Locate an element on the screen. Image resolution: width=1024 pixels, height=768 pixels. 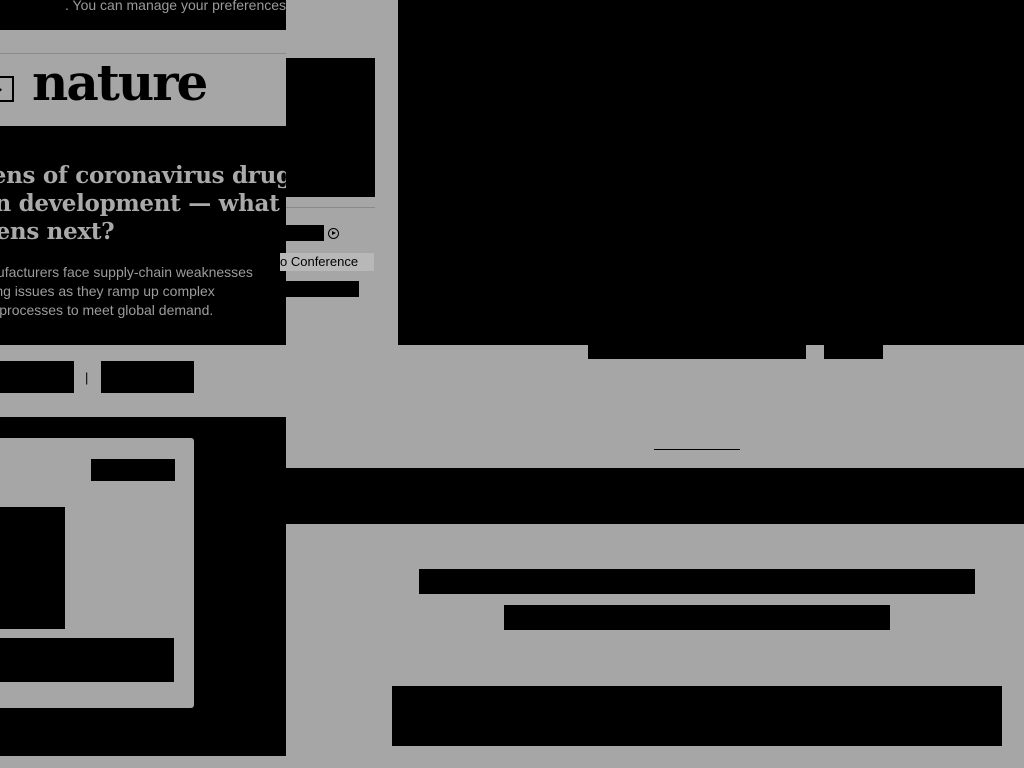
cookie-banner: . You can manage your preferences is located at coordinates (143, 15).